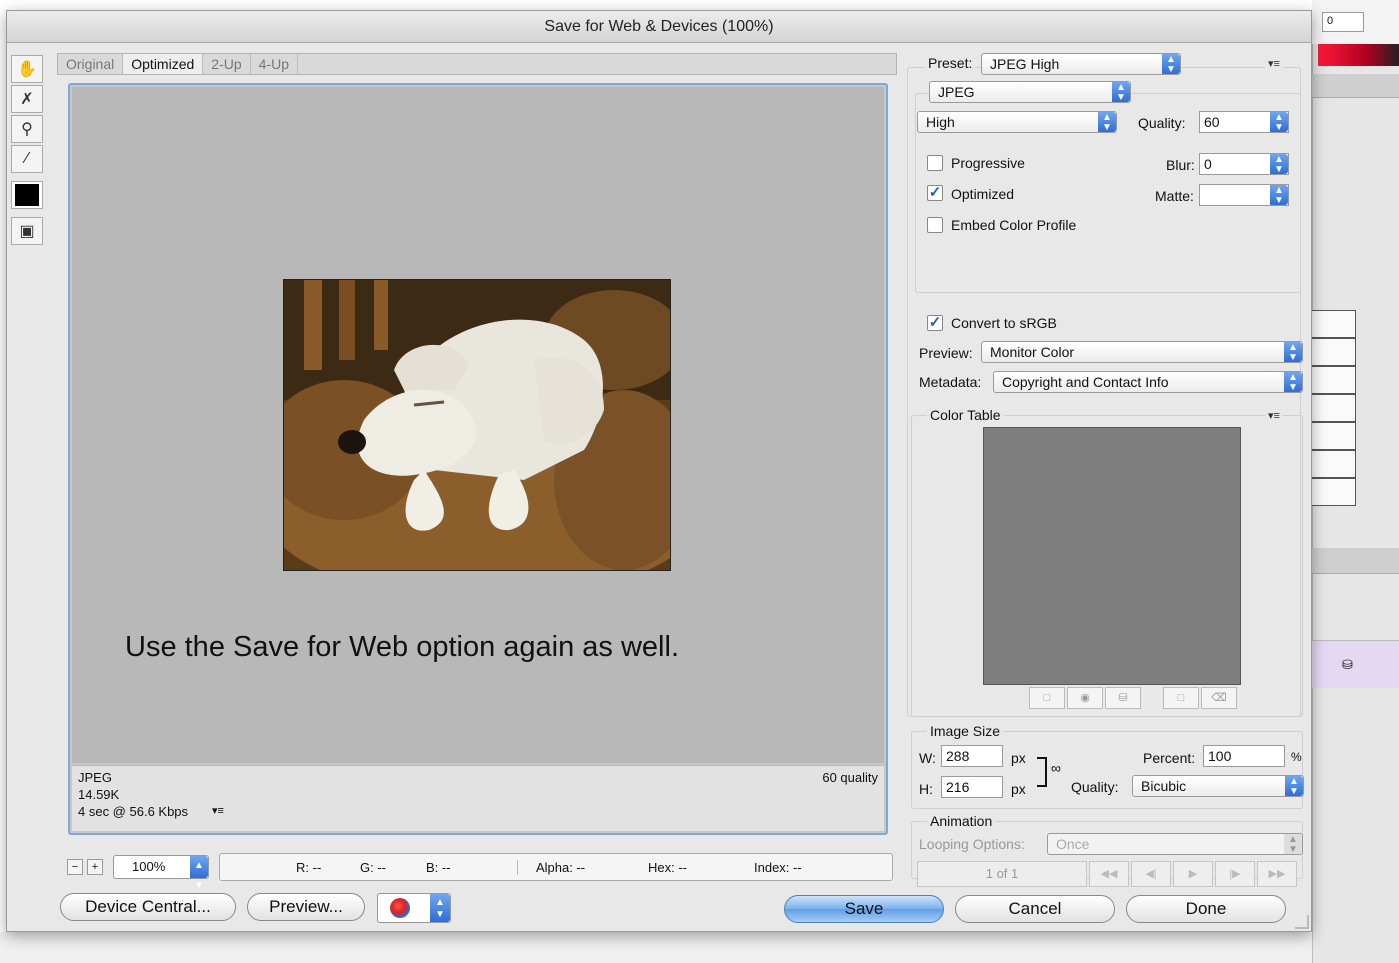 Image resolution: width=1399 pixels, height=963 pixels. What do you see at coordinates (149, 866) in the screenshot?
I see `zoom-level-value: 100%` at bounding box center [149, 866].